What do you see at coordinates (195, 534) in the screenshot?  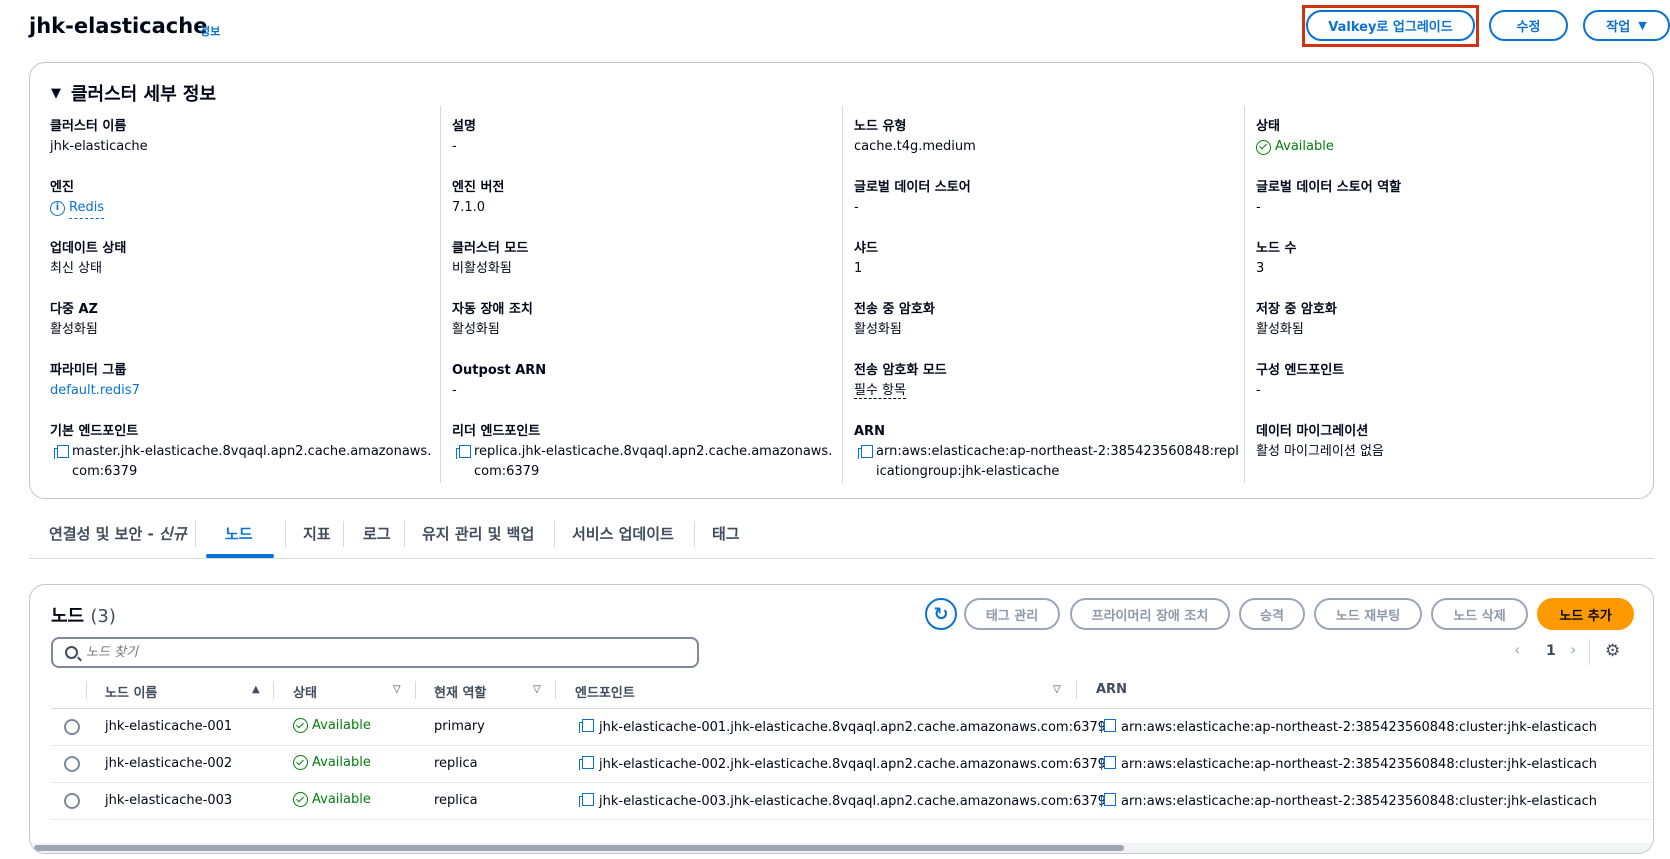 I see `tab-separator` at bounding box center [195, 534].